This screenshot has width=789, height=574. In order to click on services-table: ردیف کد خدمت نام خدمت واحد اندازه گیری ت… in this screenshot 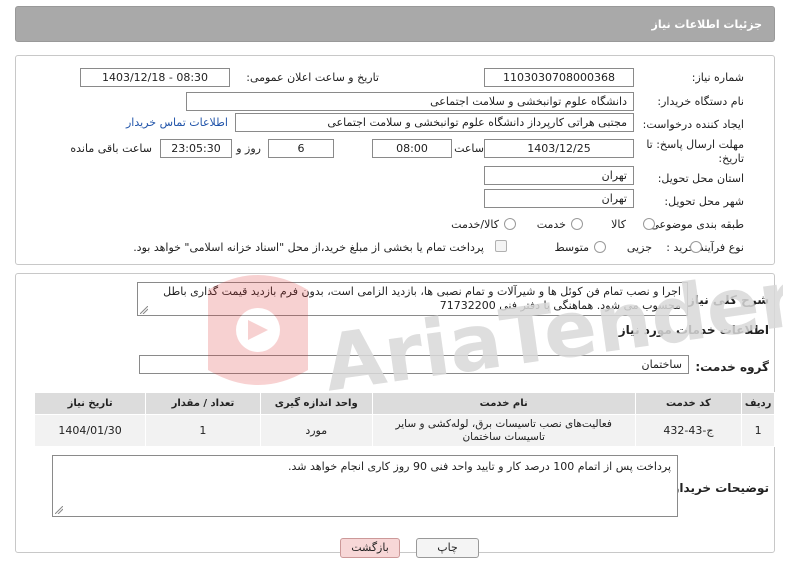, I will do `click(404, 419)`.